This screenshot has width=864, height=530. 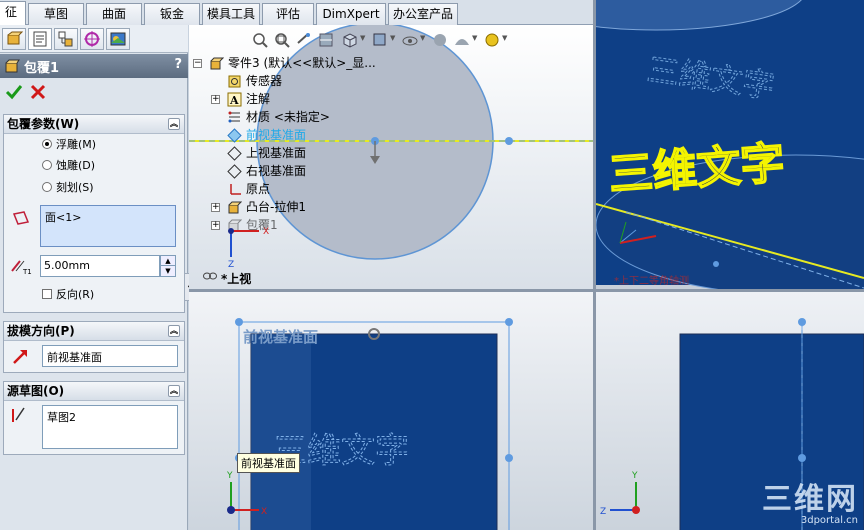 What do you see at coordinates (288, 14) in the screenshot?
I see `tab-evaluate: 评估` at bounding box center [288, 14].